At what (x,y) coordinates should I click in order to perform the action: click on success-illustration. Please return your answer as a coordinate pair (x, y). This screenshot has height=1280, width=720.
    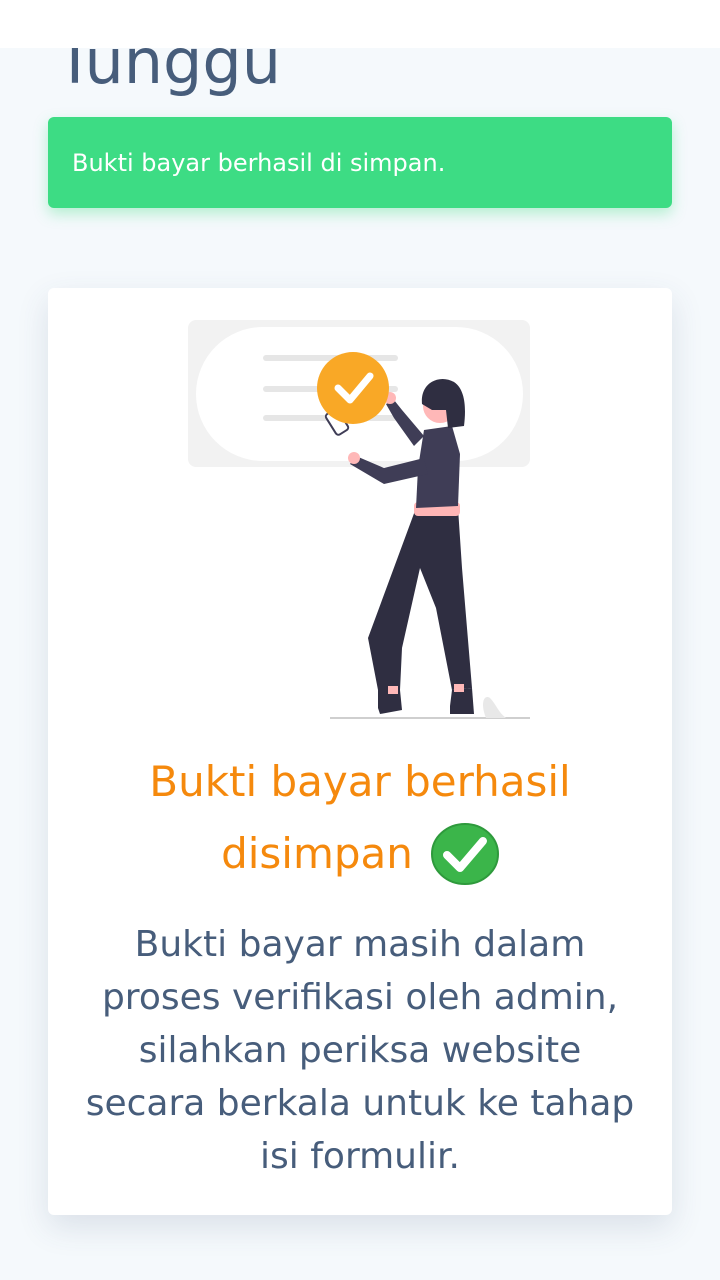
    Looking at the image, I should click on (359, 519).